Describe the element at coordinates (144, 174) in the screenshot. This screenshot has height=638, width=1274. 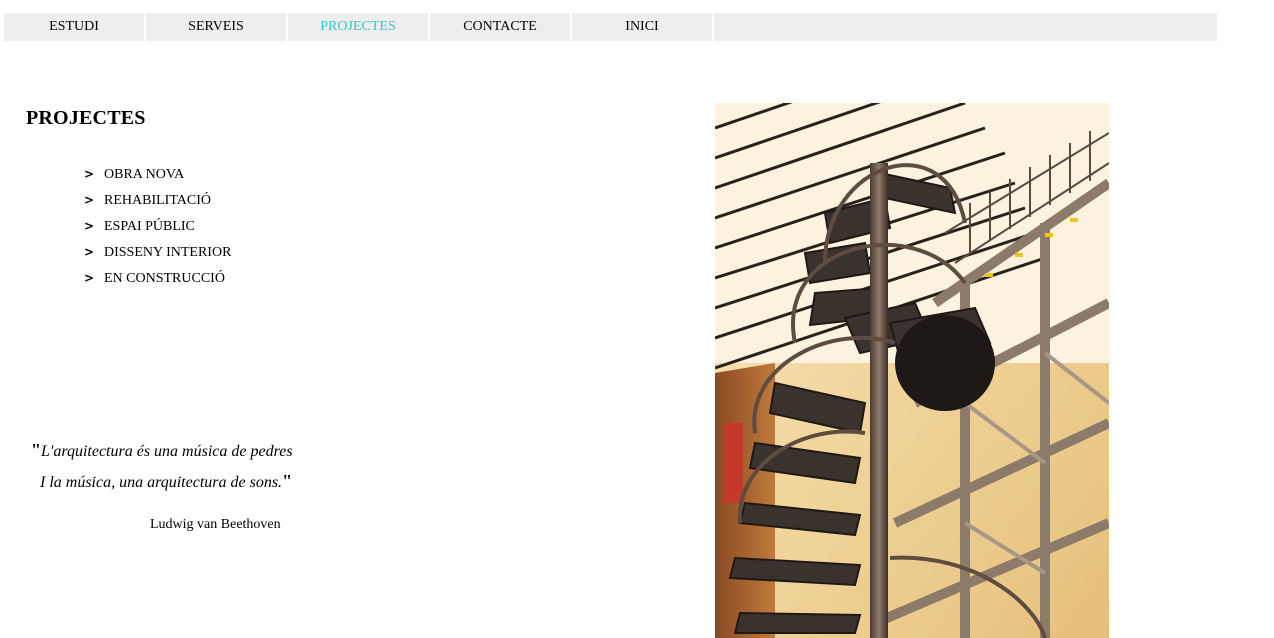
I see `category-label: OBRA NOVA` at that location.